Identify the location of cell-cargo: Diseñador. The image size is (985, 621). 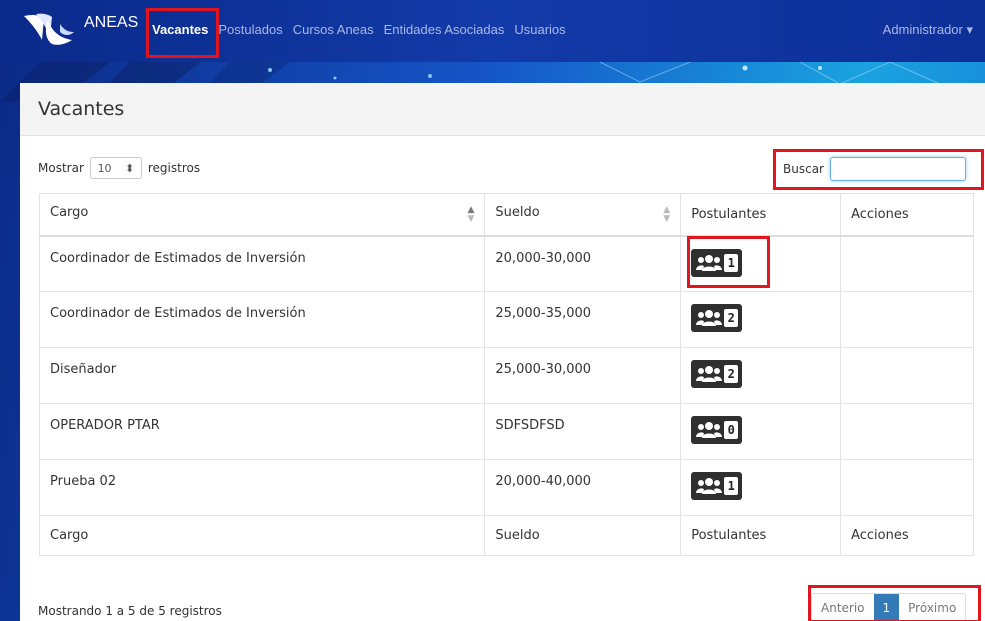
(262, 375).